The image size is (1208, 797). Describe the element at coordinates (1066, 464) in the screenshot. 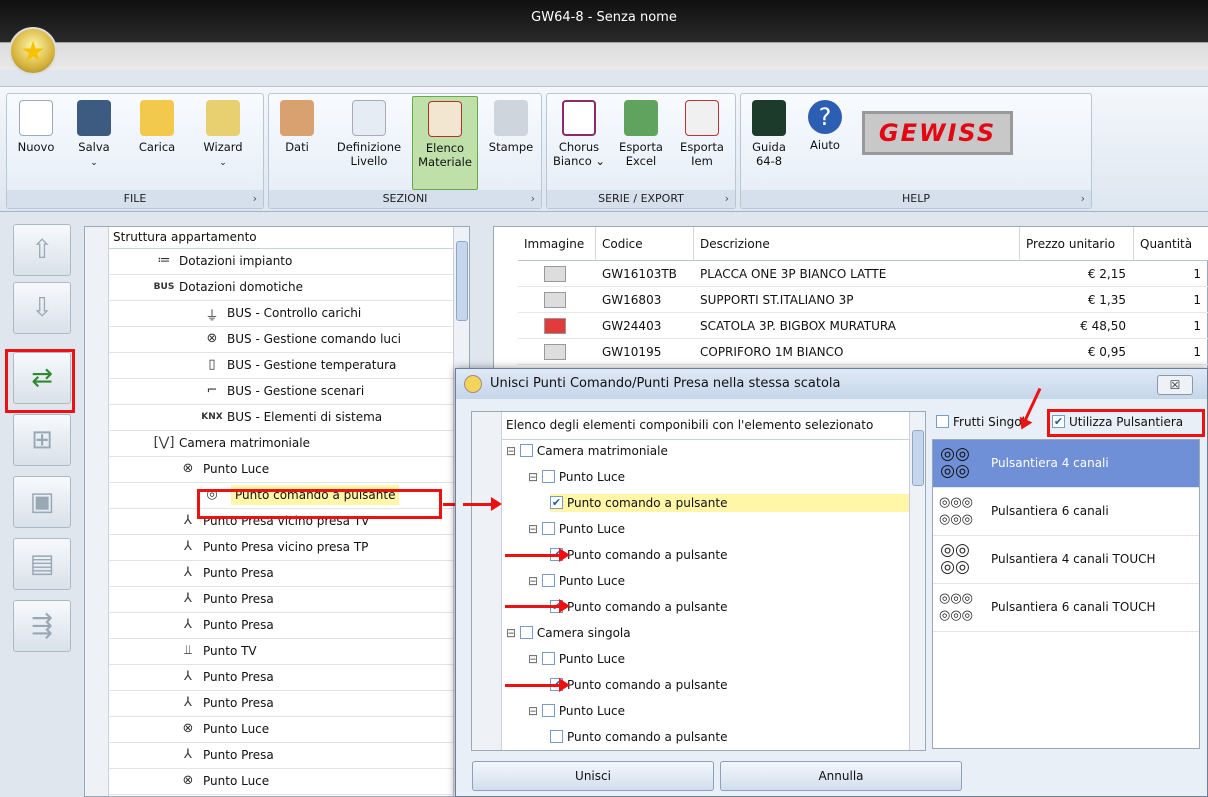

I see `pulsantiera-option: ◎◎ ◎◎ Pulsantiera 4 canali` at that location.